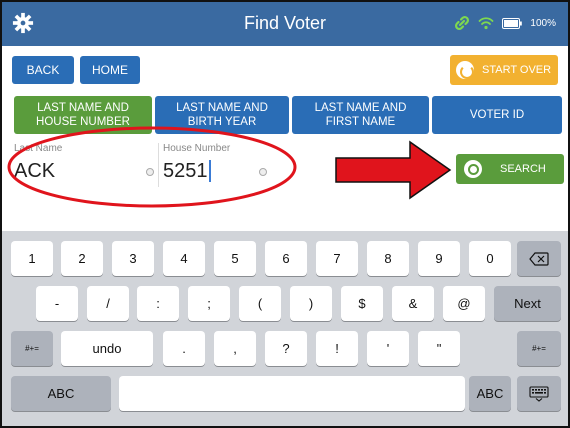 This screenshot has width=570, height=428. Describe the element at coordinates (32, 348) in the screenshot. I see `symbols-shift-key-left: #+=` at that location.